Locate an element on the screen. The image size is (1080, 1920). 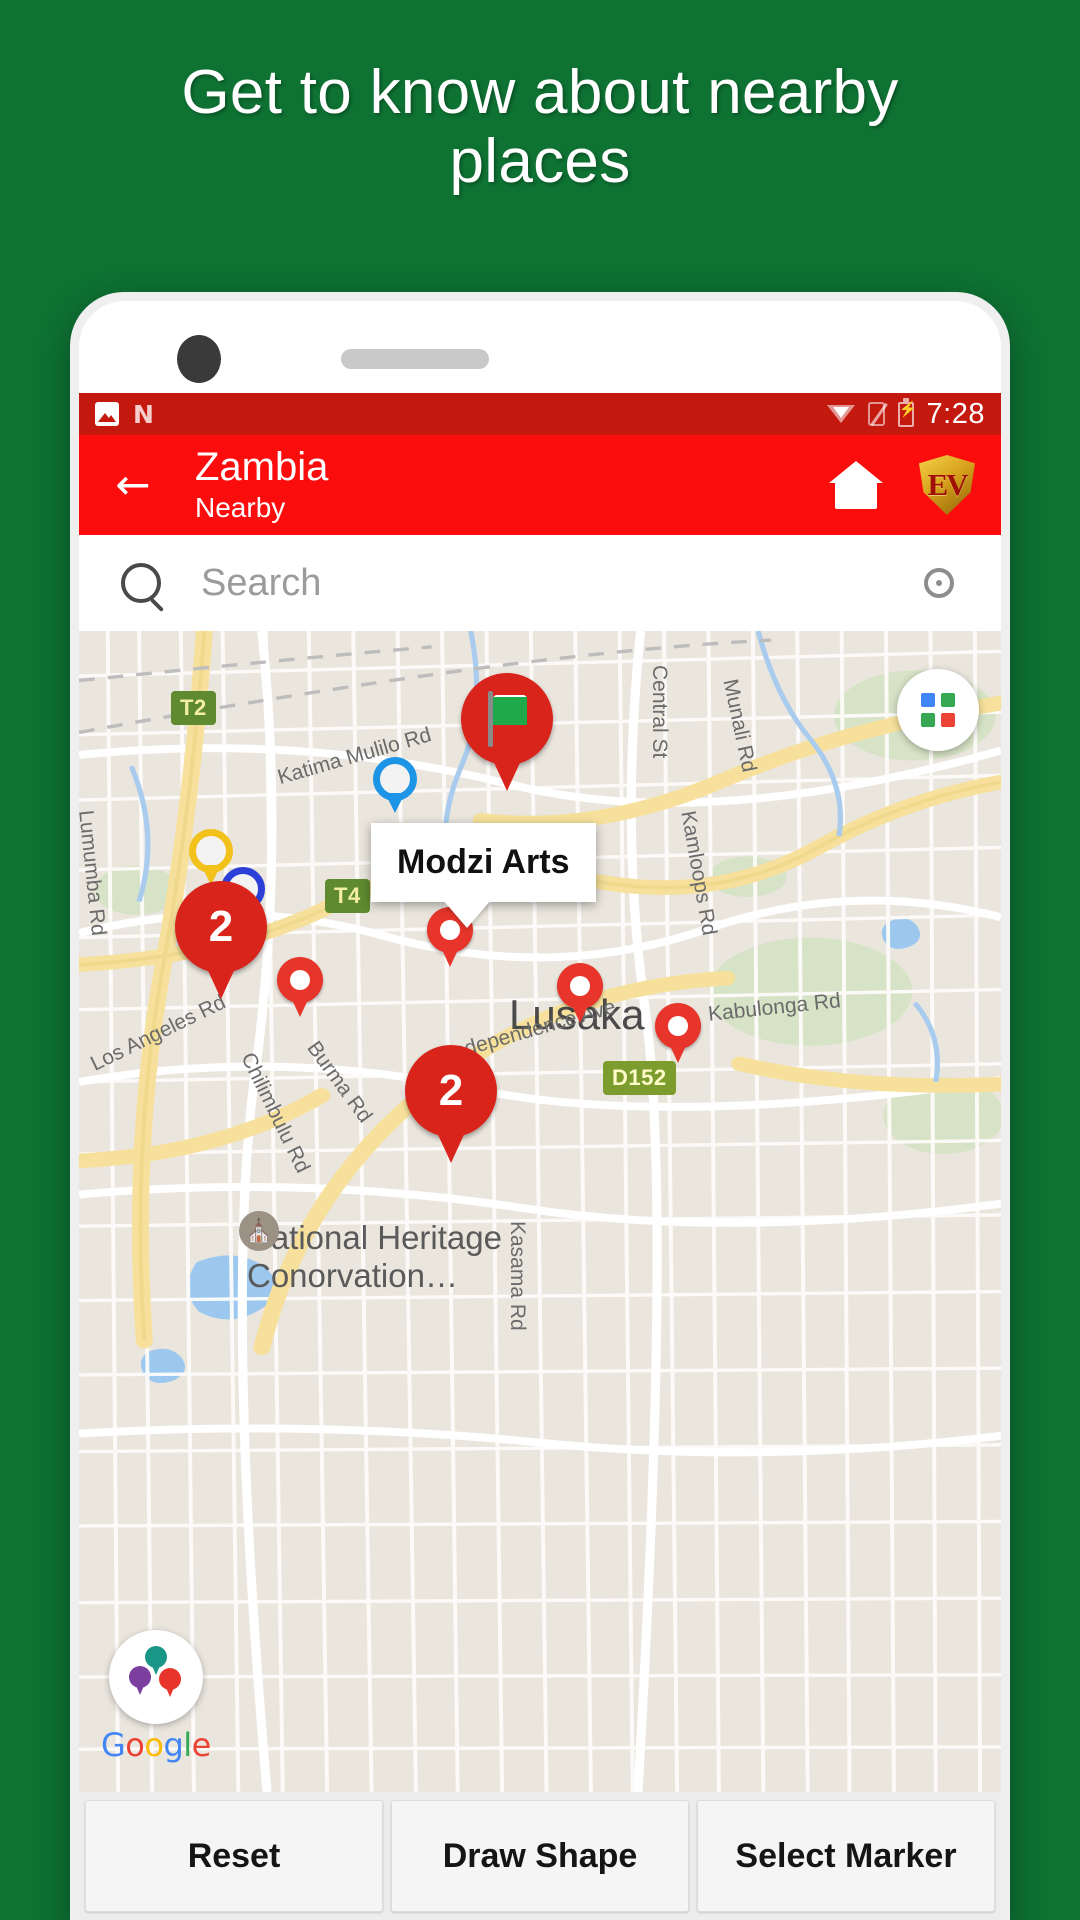
app-bar-actions: EV is located at coordinates (902, 485).